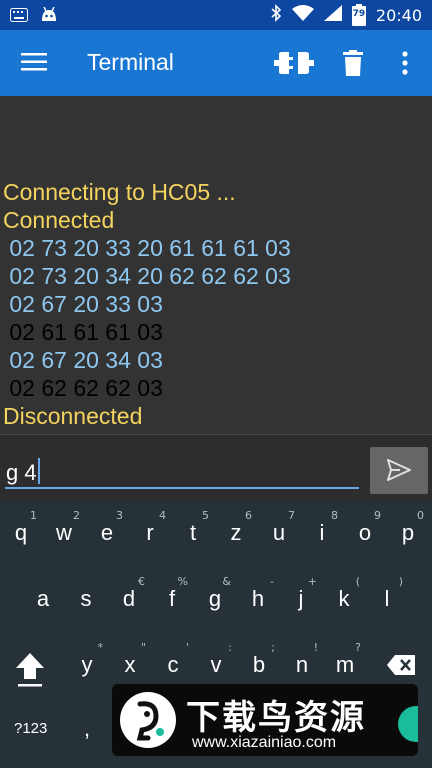  Describe the element at coordinates (162, 515) in the screenshot. I see `key-hint: 4` at that location.